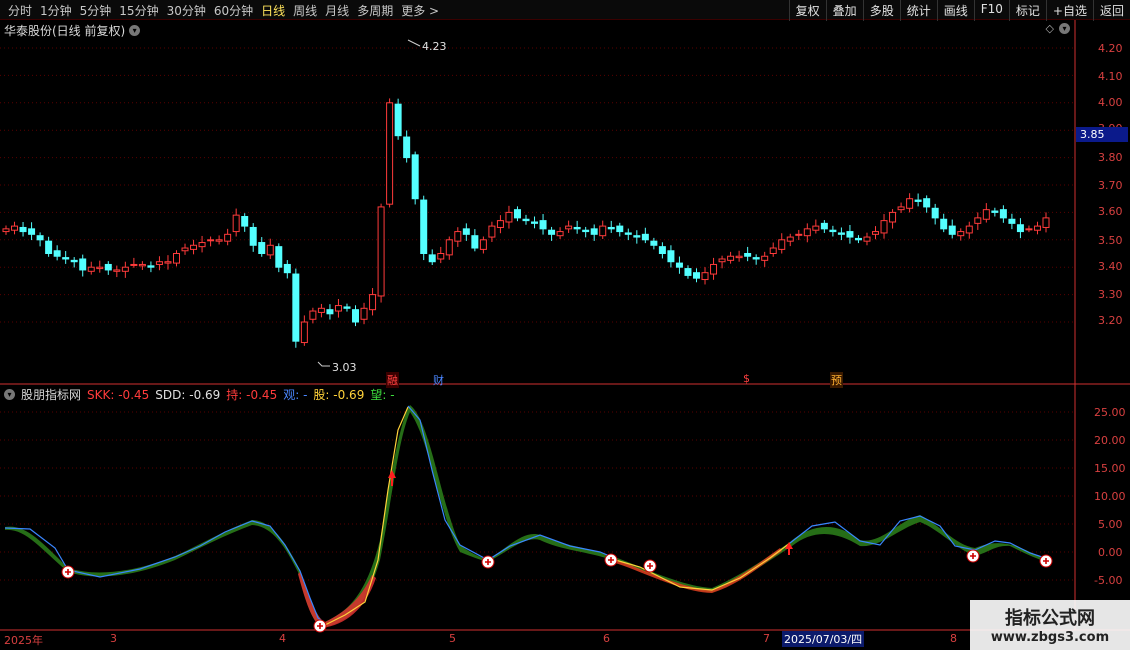 The height and width of the screenshot is (650, 1130). What do you see at coordinates (1110, 240) in the screenshot?
I see `price-tick: 3.50` at bounding box center [1110, 240].